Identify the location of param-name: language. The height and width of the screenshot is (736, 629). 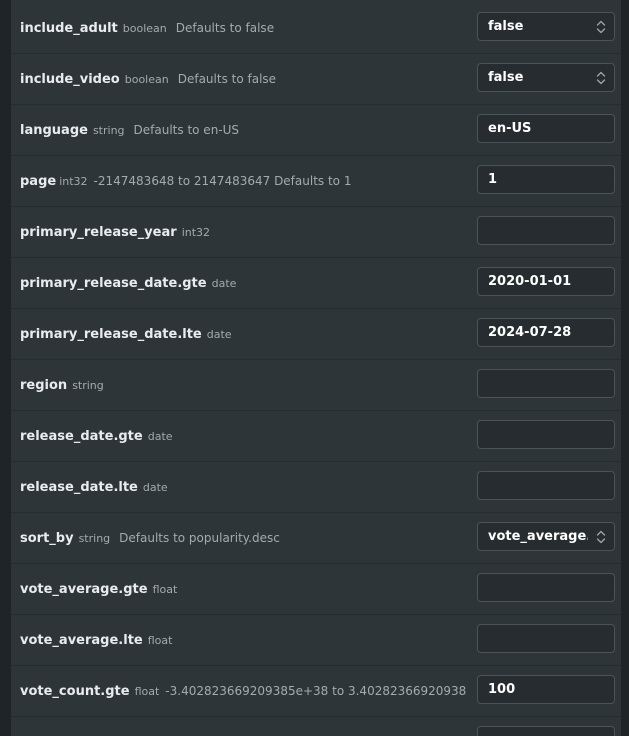
(54, 130).